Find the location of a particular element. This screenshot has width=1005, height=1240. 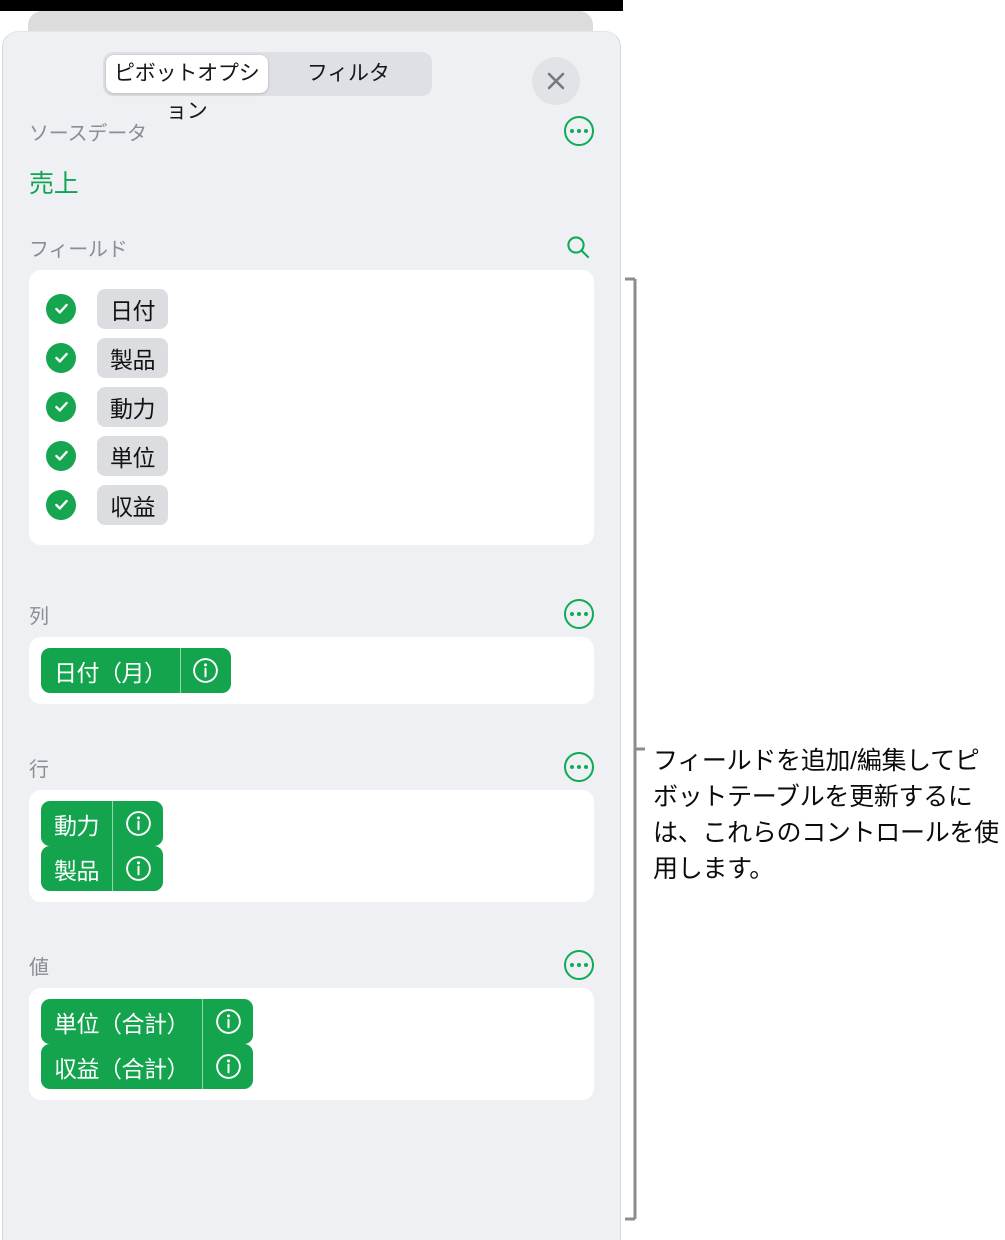

field-list-item: 製品 is located at coordinates (311, 357).